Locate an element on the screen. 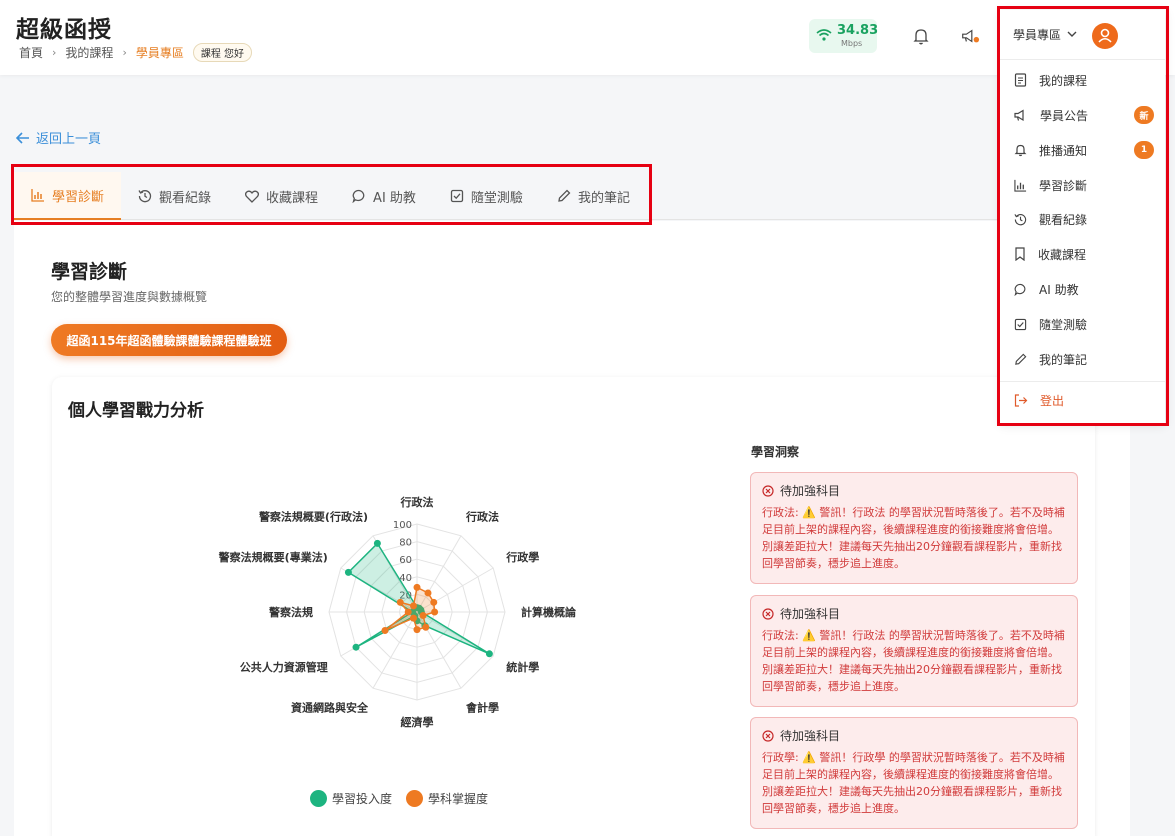 This screenshot has height=836, width=1175. radar-axis-label: 經濟學 is located at coordinates (417, 722).